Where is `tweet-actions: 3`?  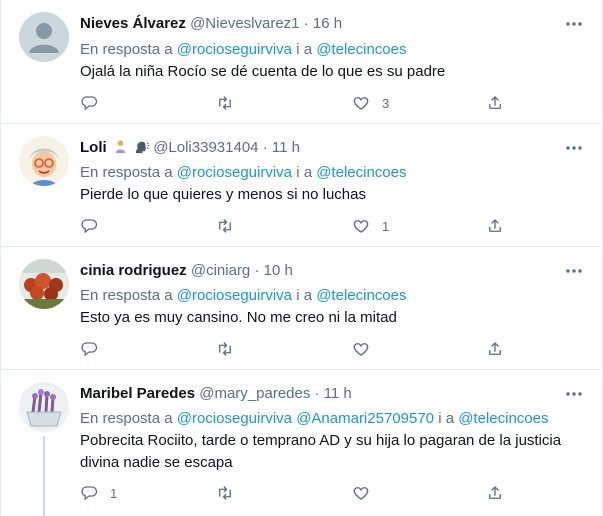
tweet-actions: 3 is located at coordinates (300, 103).